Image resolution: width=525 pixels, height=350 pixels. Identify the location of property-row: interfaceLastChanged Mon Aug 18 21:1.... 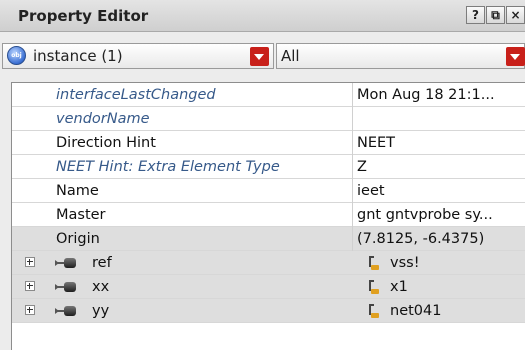
(268, 95).